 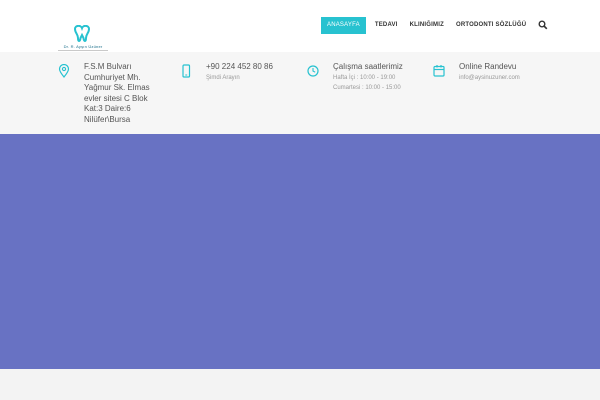 What do you see at coordinates (64, 71) in the screenshot?
I see `map-pin-icon` at bounding box center [64, 71].